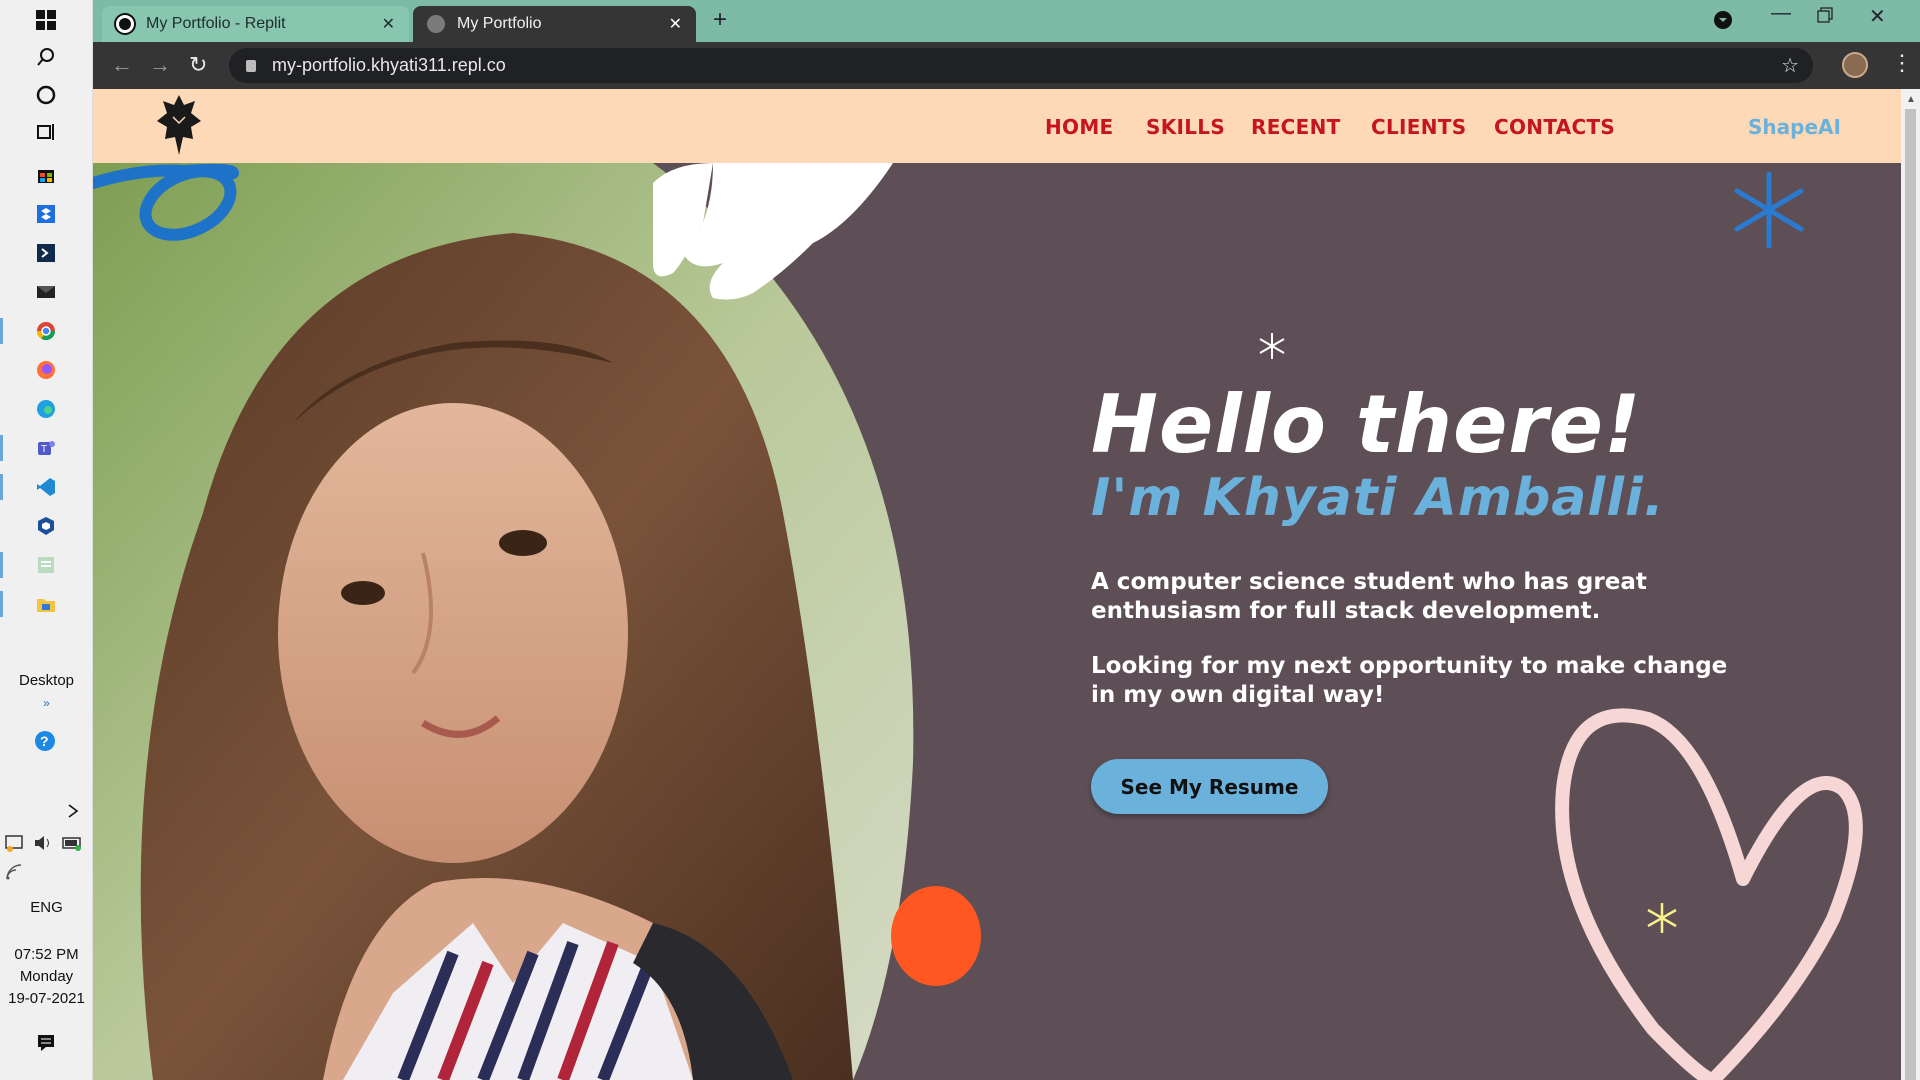 This screenshot has height=1080, width=1920. Describe the element at coordinates (1366, 424) in the screenshot. I see `hero-greeting: Hello there!` at that location.